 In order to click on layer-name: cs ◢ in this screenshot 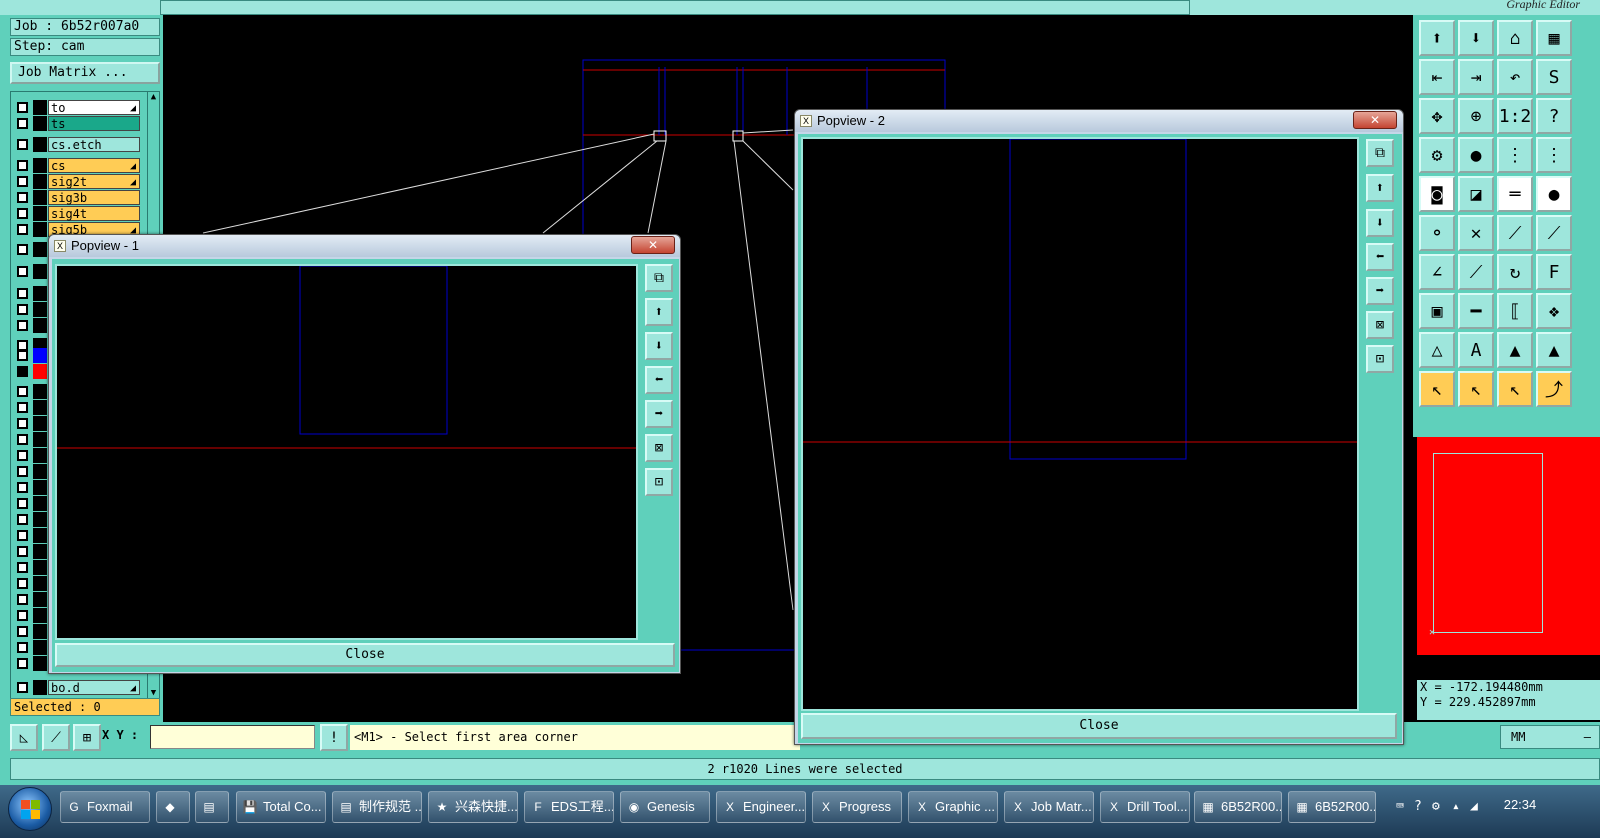, I will do `click(94, 165)`.